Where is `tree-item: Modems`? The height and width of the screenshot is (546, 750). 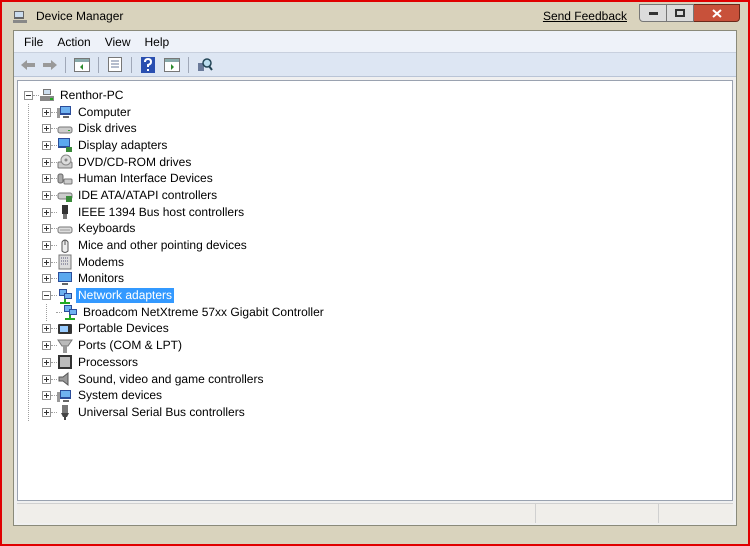
tree-item: Modems is located at coordinates (101, 262).